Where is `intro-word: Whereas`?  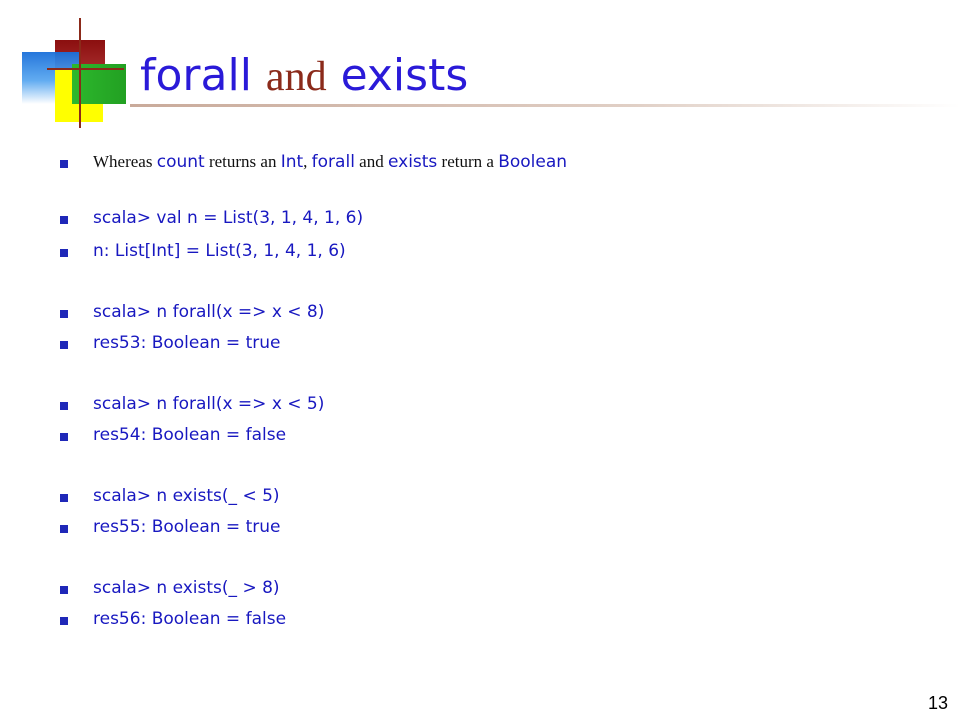
intro-word: Whereas is located at coordinates (125, 161).